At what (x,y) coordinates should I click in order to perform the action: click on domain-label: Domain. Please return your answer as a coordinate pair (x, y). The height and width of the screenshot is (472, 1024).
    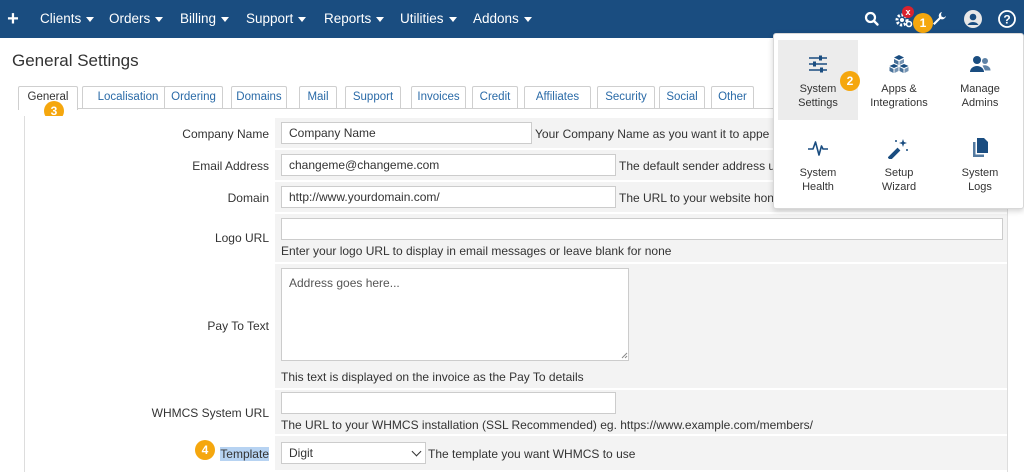
    Looking at the image, I should click on (248, 198).